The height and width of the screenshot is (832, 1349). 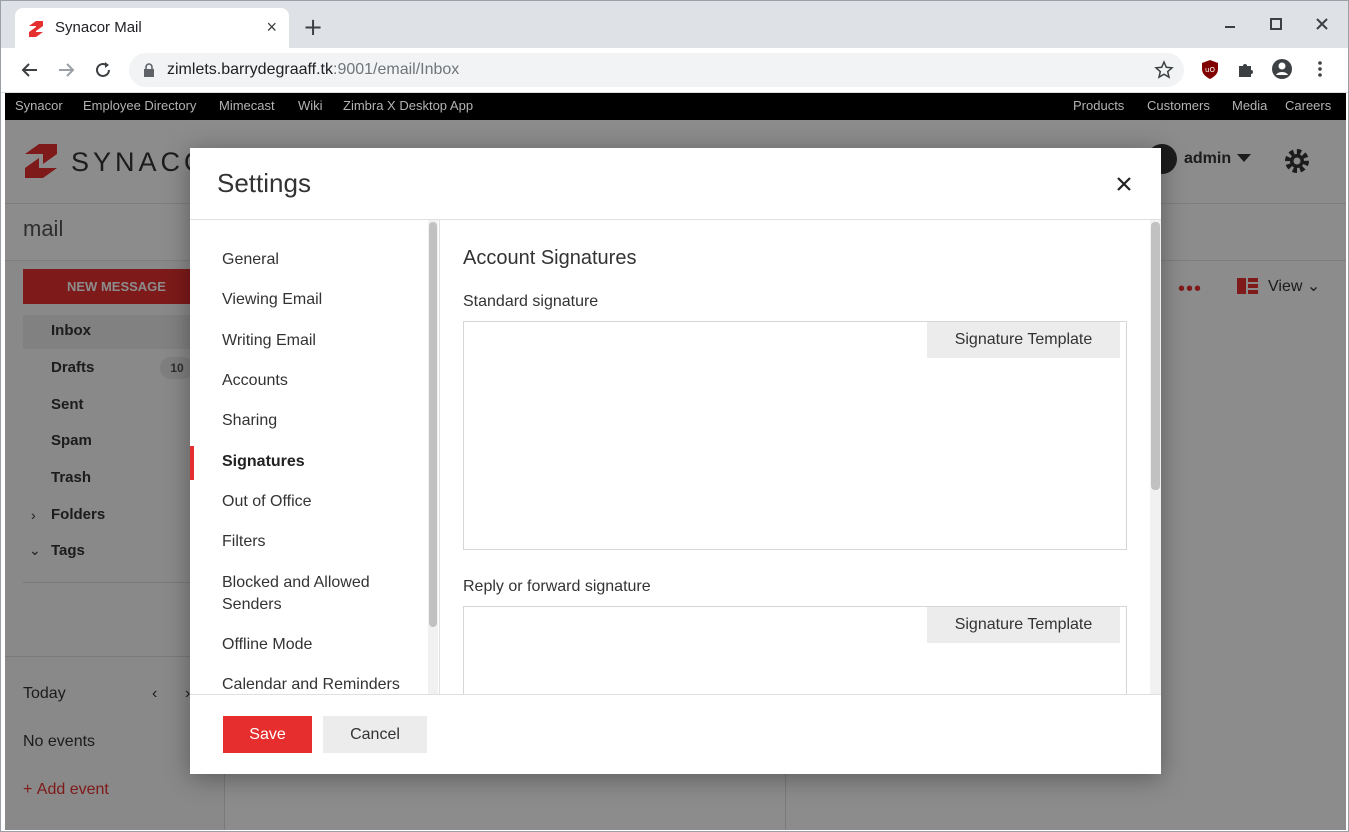 I want to click on content-title: Account Signatures, so click(x=550, y=258).